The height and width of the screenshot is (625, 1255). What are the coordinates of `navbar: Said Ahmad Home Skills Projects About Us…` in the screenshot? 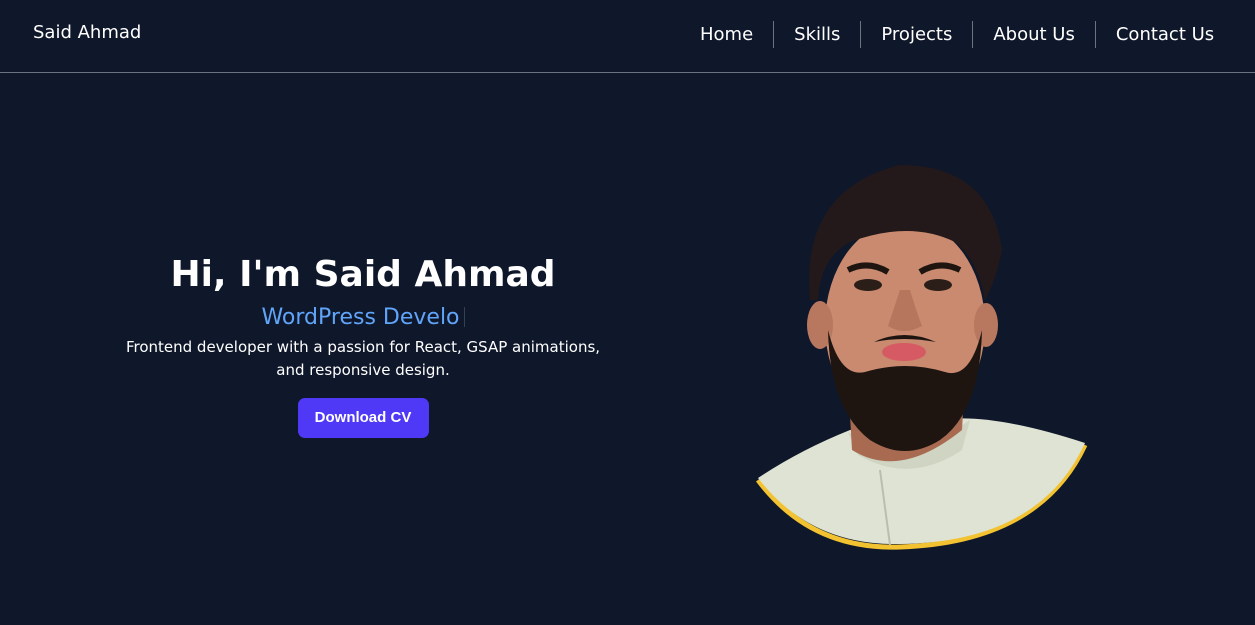 It's located at (627, 36).